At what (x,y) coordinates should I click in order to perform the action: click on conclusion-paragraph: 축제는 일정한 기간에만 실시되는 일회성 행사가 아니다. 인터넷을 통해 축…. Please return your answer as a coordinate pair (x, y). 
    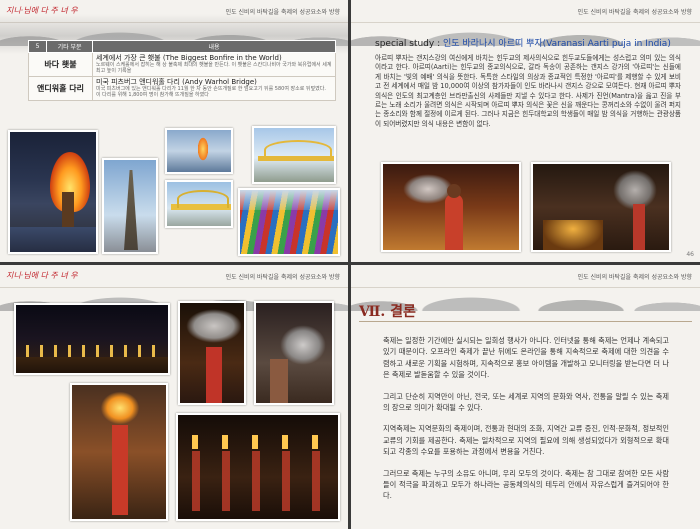
    Looking at the image, I should click on (526, 358).